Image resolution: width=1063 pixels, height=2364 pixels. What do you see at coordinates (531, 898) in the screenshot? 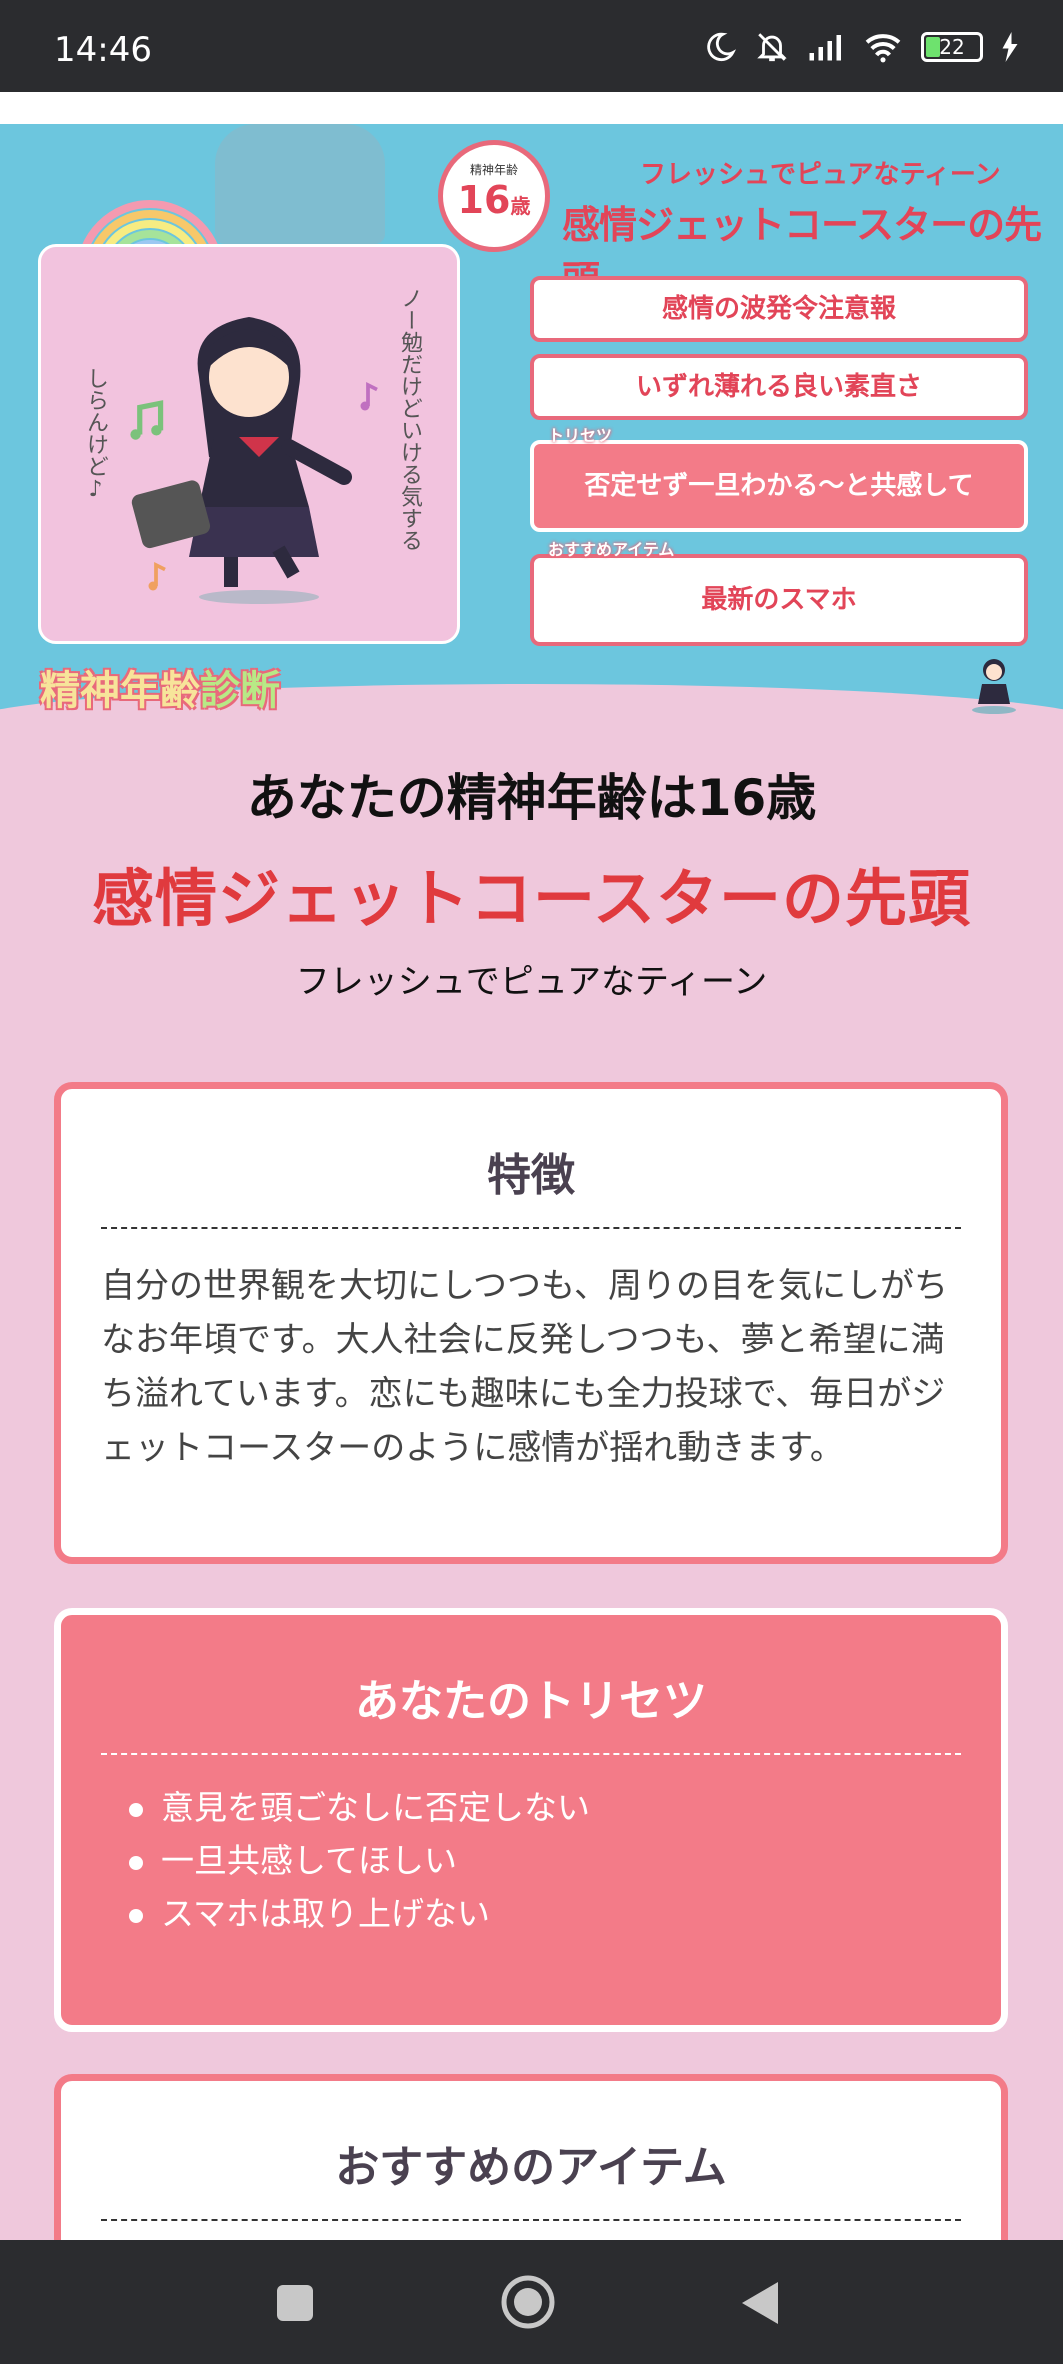
I see `result-type-title: 感情ジェットコースターの先頭` at bounding box center [531, 898].